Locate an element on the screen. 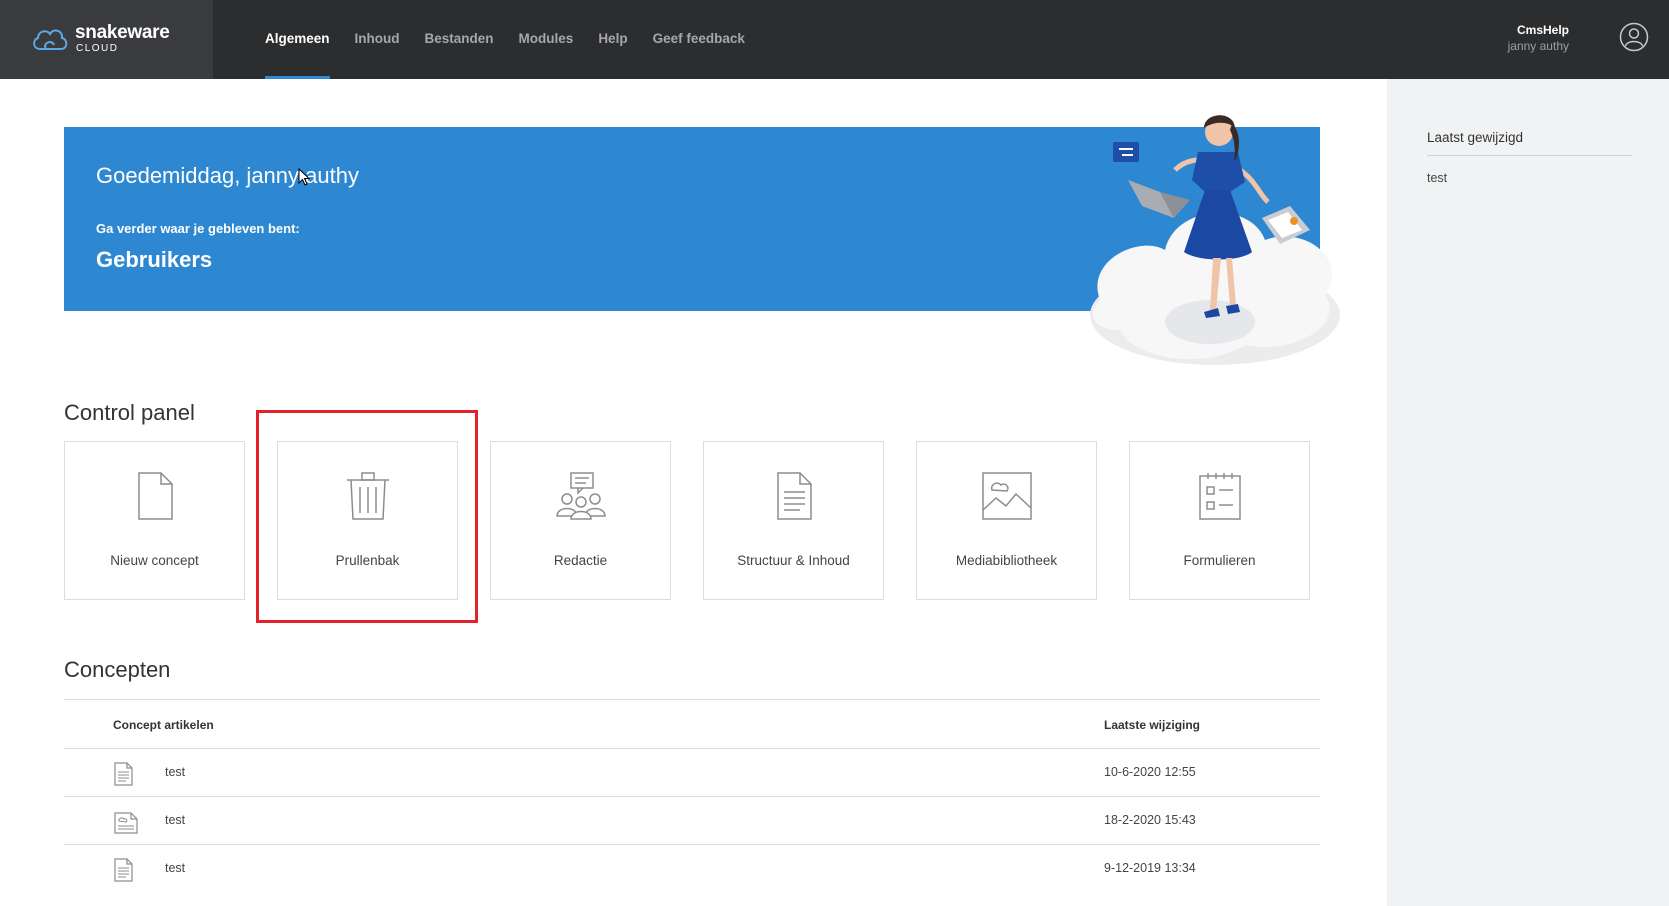 This screenshot has width=1669, height=906. nav-bestanden: Bestanden is located at coordinates (459, 39).